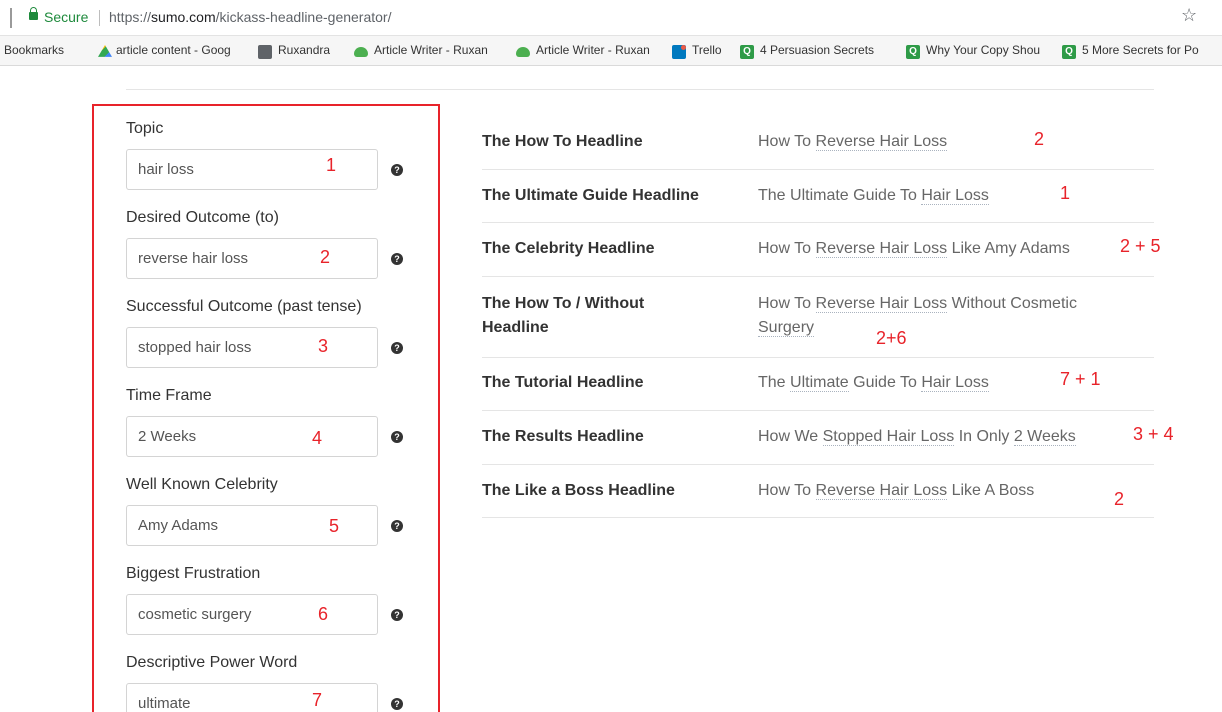 This screenshot has width=1222, height=712. What do you see at coordinates (1008, 248) in the screenshot?
I see `headline-text: Like Amy Adams` at bounding box center [1008, 248].